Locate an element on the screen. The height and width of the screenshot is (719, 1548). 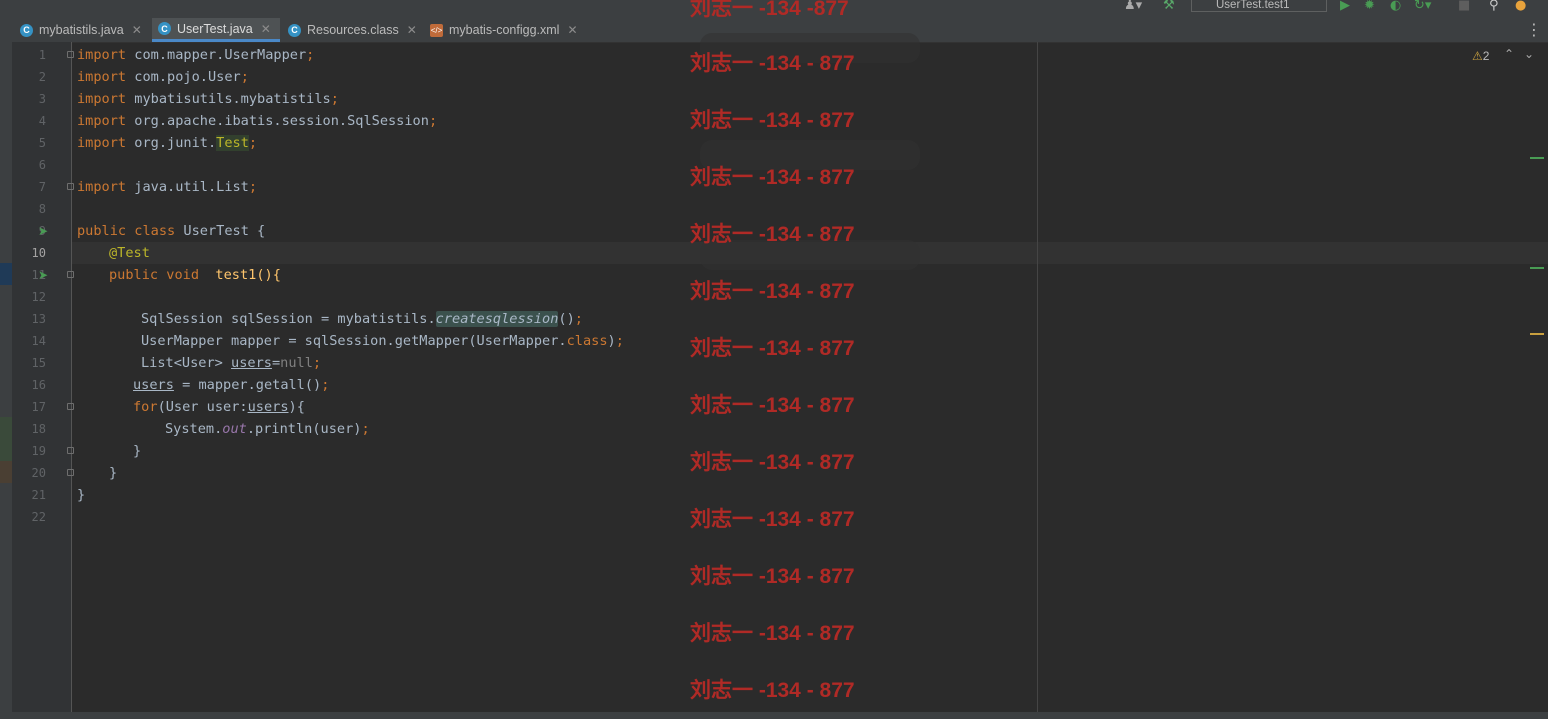
line-number: 3 is located at coordinates (42, 99).